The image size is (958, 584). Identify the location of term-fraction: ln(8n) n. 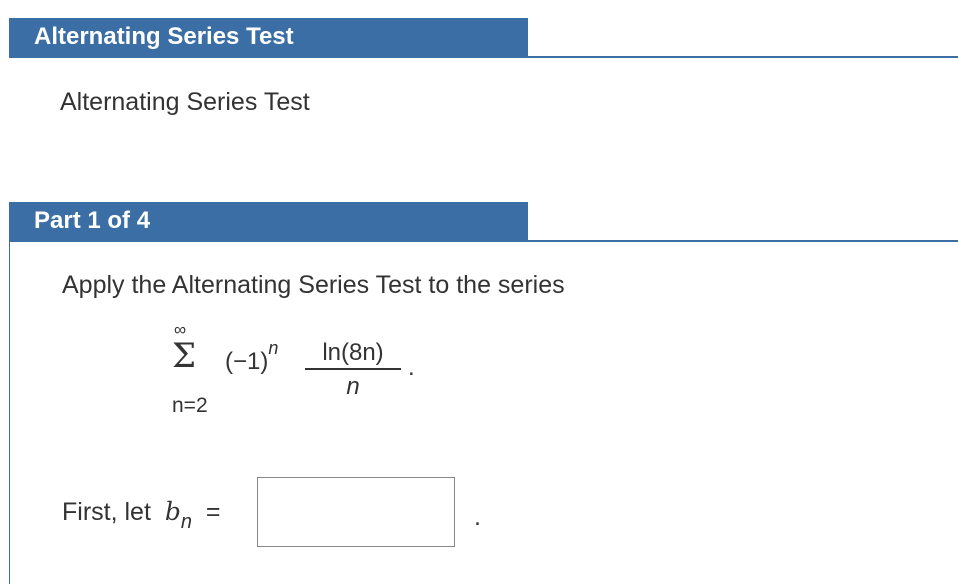
(353, 371).